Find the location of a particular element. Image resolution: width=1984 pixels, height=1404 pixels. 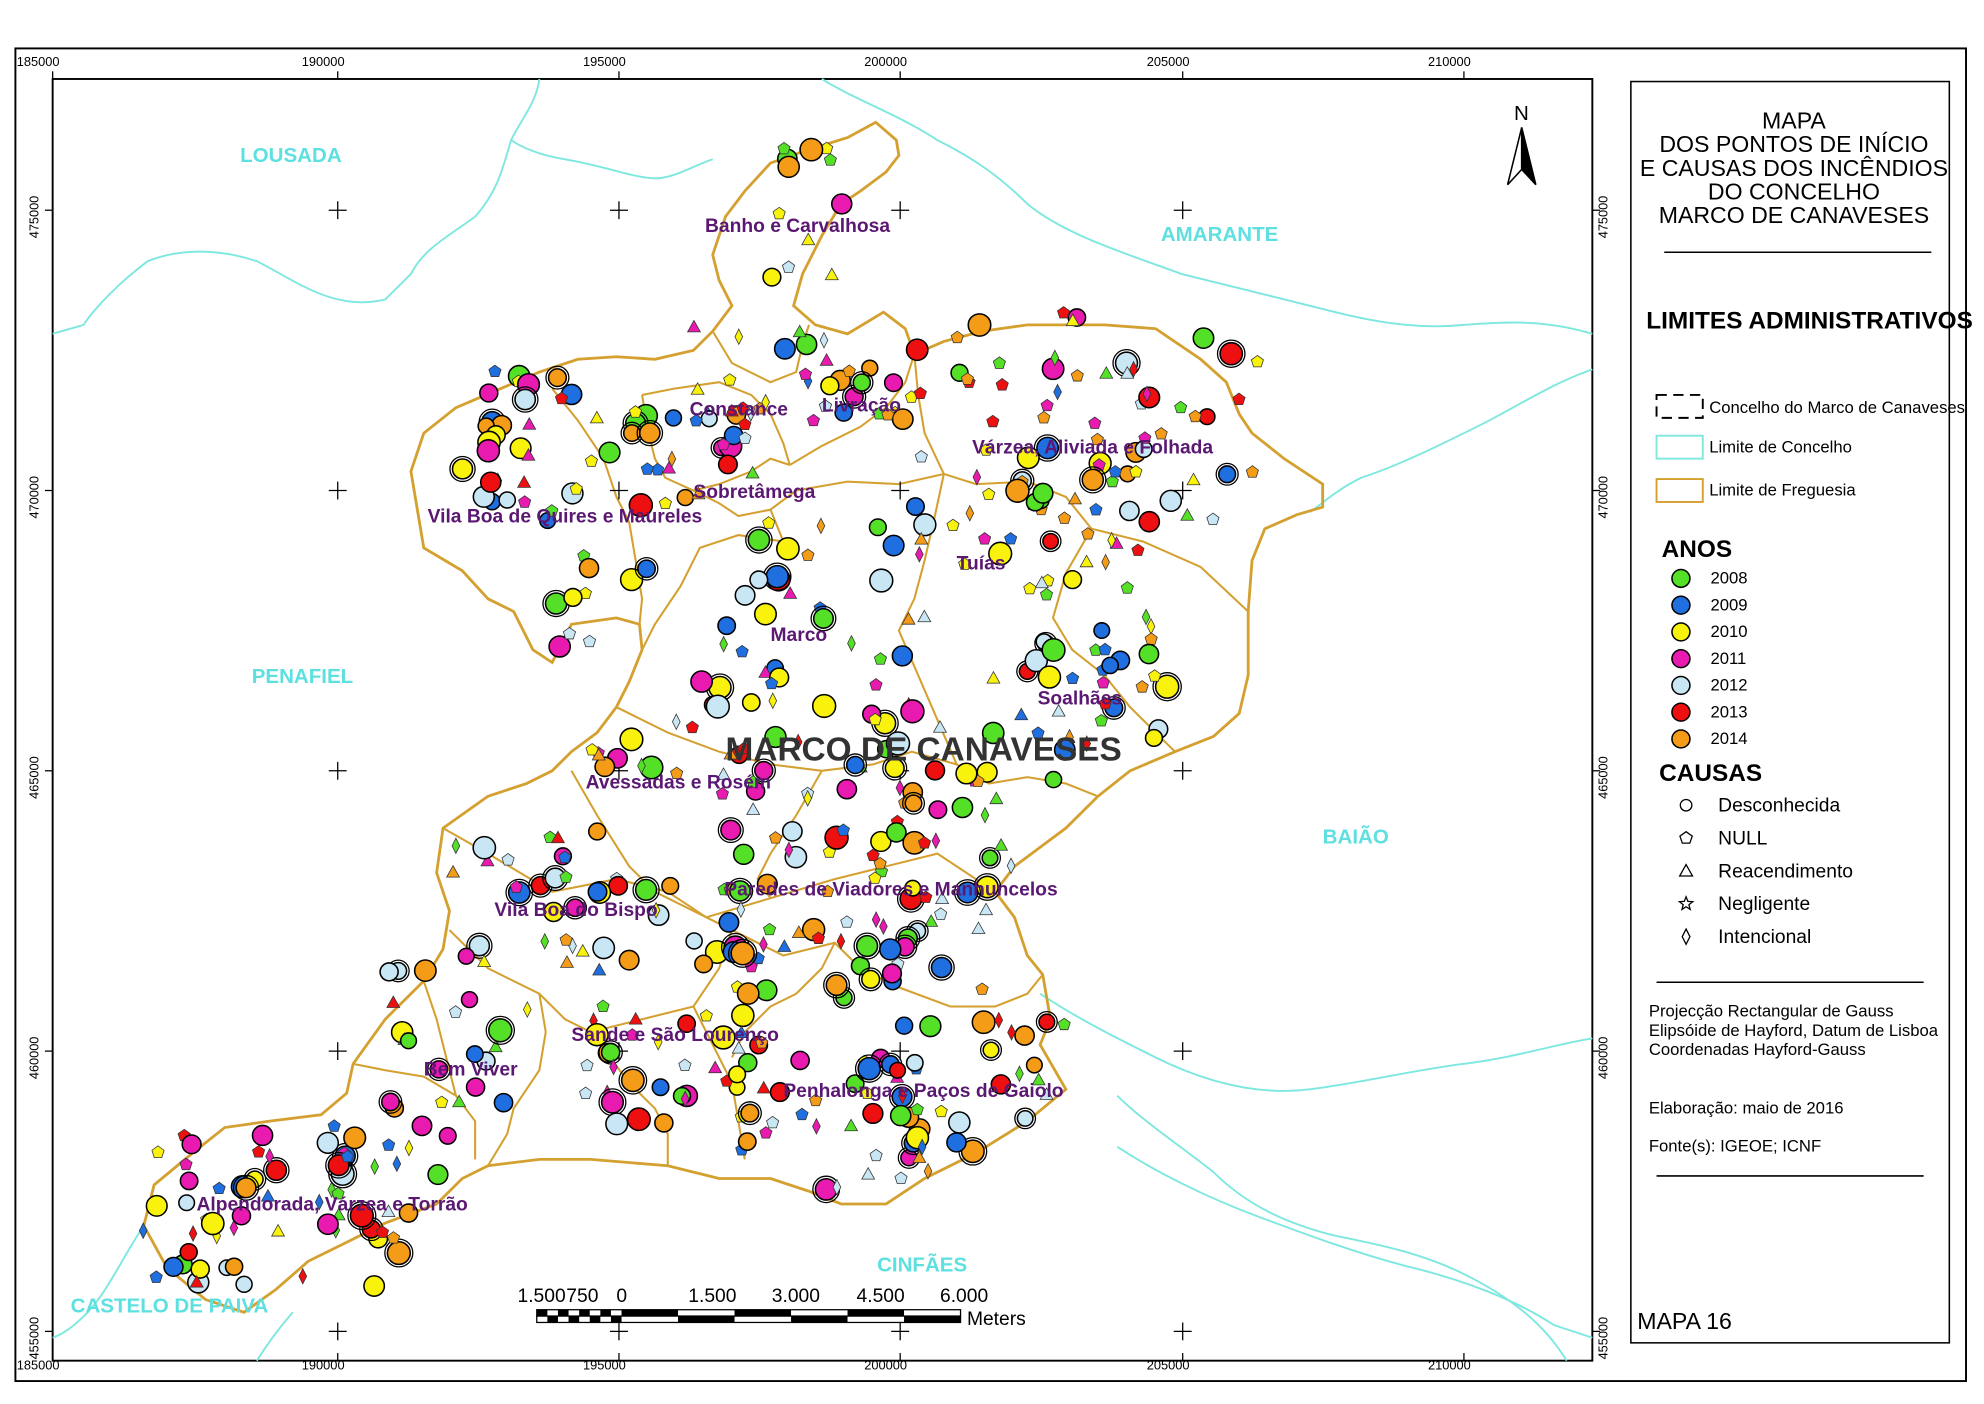

year-label: 2012 is located at coordinates (1728, 685).